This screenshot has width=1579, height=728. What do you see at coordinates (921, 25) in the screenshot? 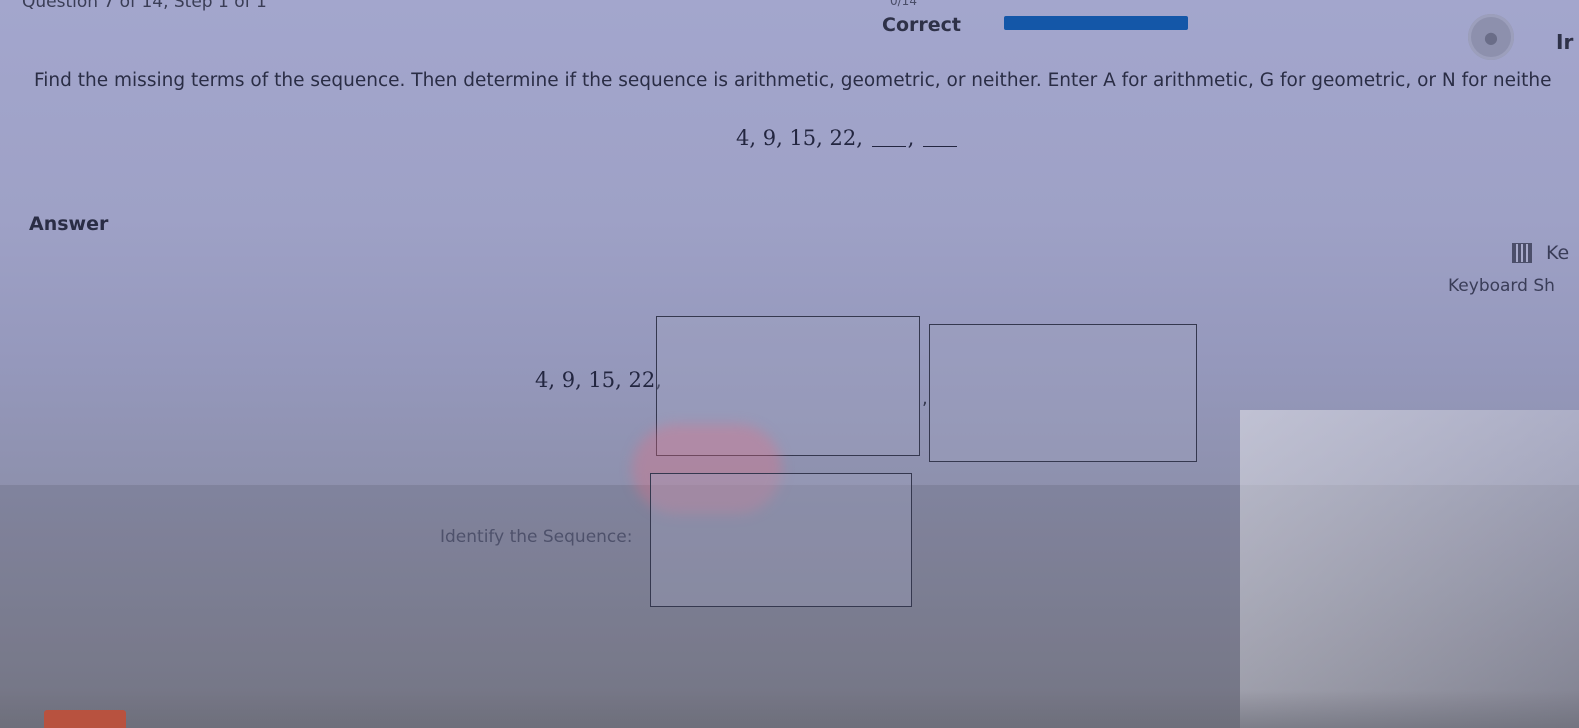
I see `status-label: Correct` at bounding box center [921, 25].